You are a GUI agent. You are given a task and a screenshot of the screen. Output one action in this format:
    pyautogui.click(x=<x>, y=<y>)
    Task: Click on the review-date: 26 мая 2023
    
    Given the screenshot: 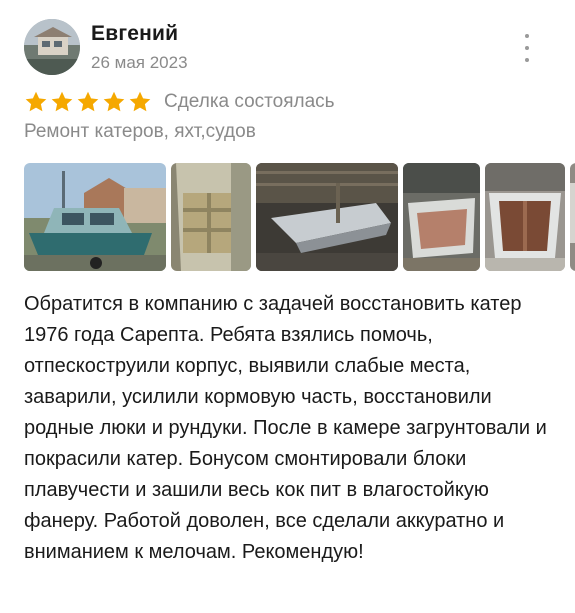 What is the action you would take?
    pyautogui.click(x=139, y=62)
    